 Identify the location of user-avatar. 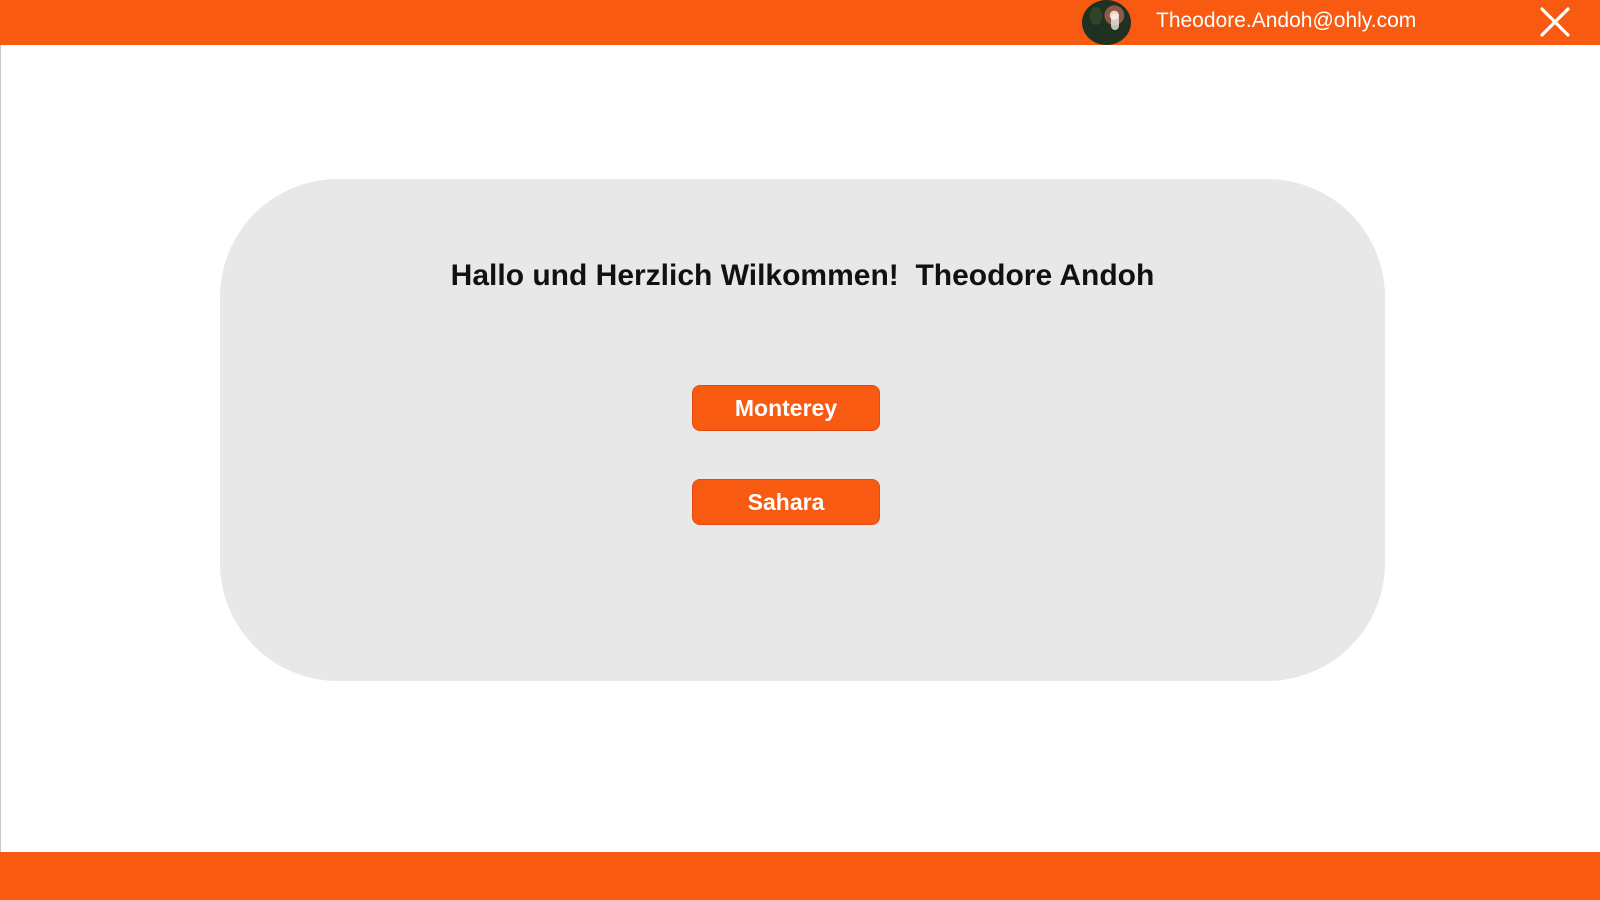
(1106, 22).